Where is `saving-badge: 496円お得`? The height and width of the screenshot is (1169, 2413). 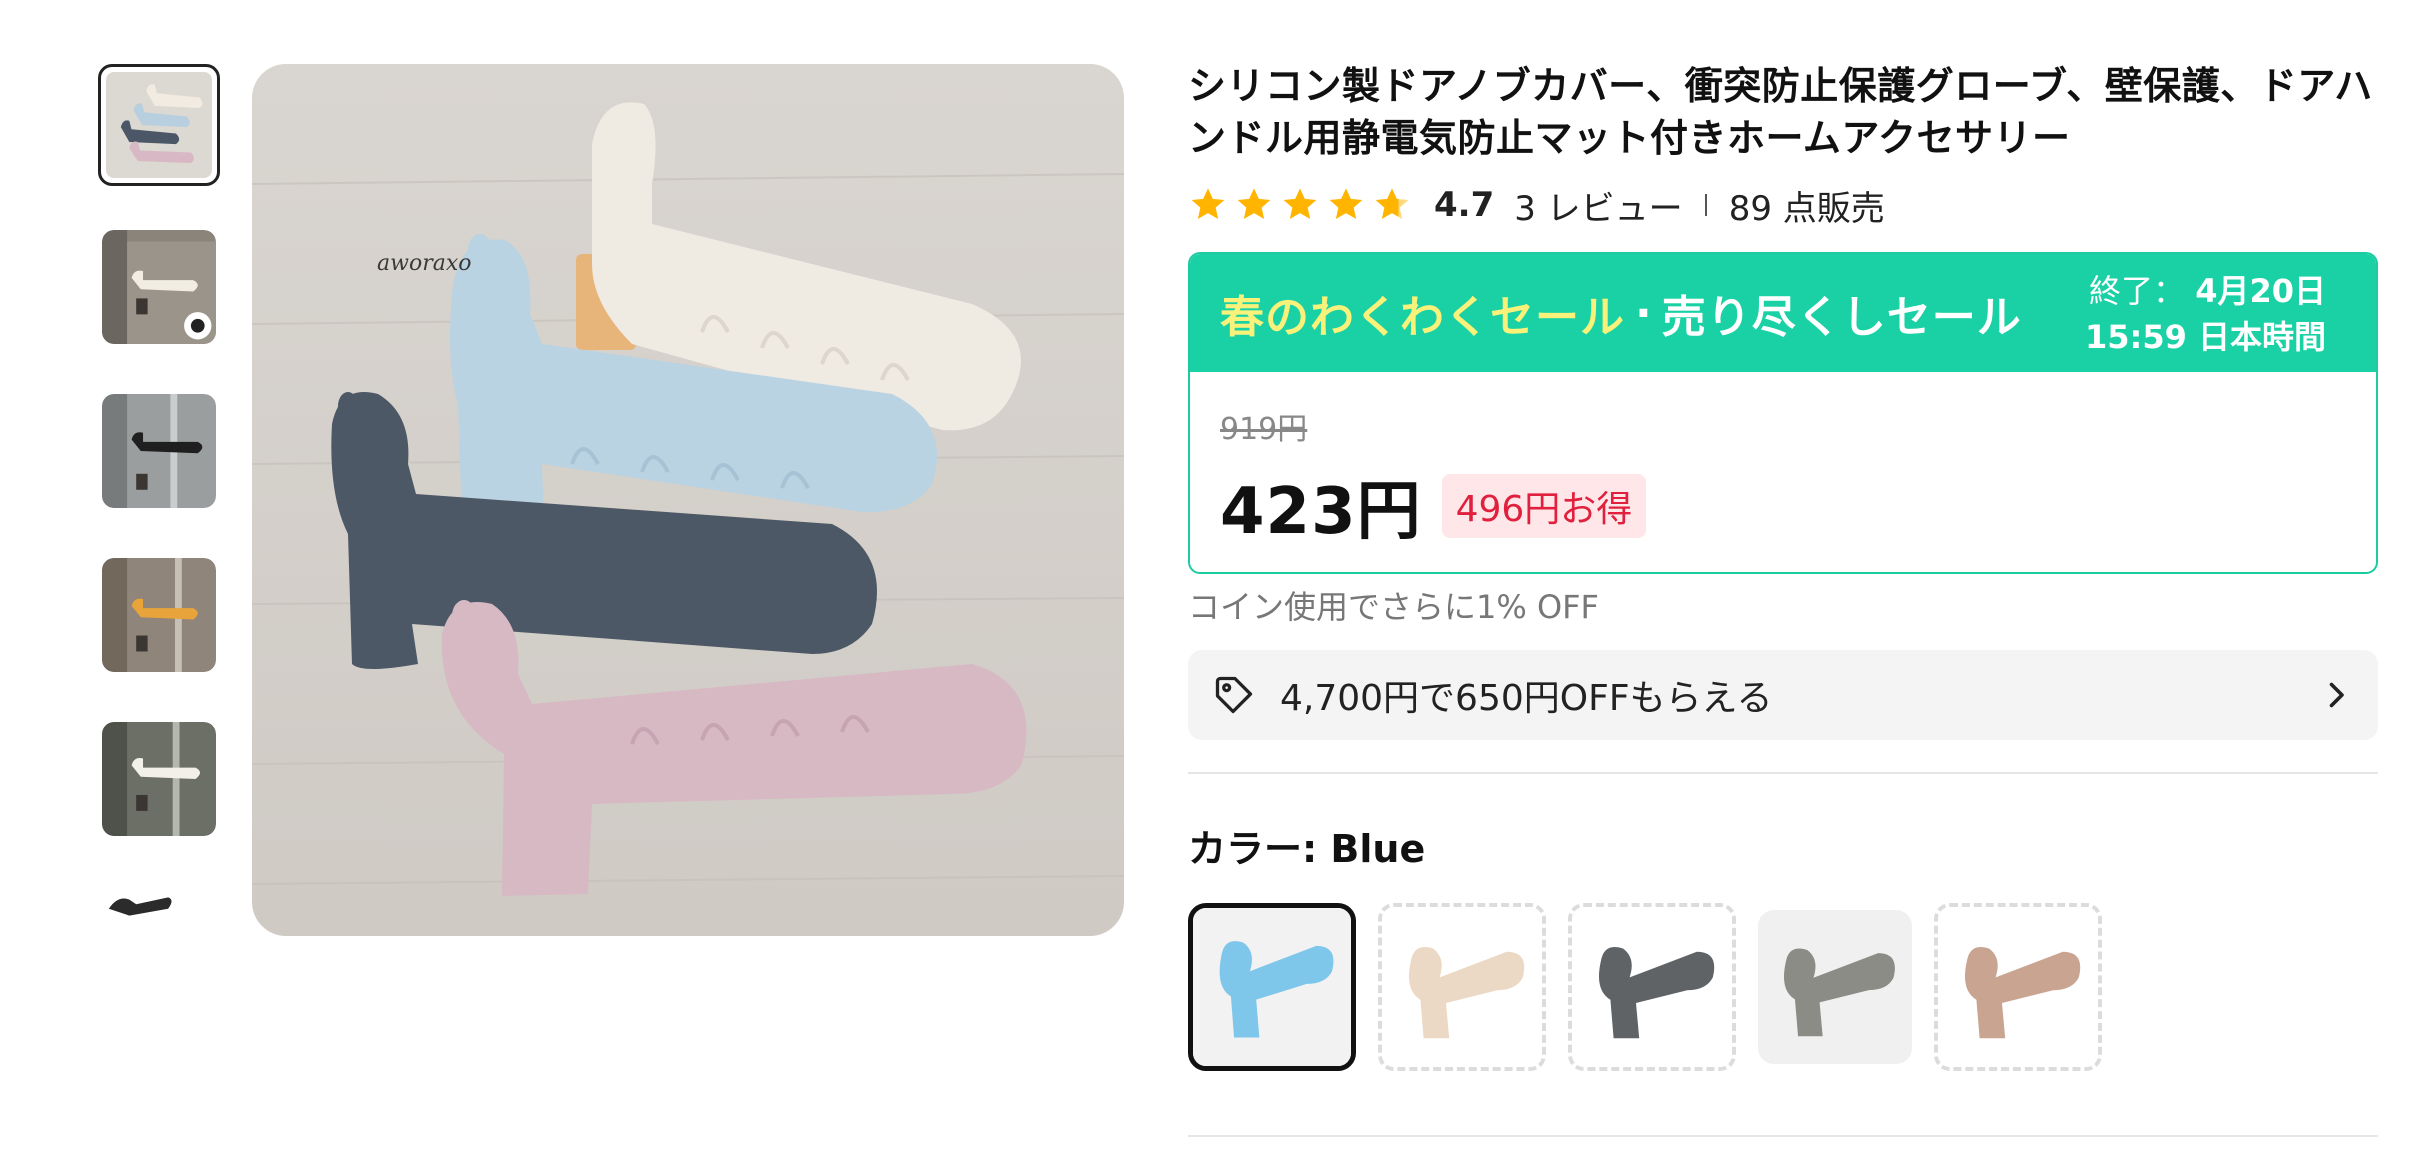 saving-badge: 496円お得 is located at coordinates (1544, 506).